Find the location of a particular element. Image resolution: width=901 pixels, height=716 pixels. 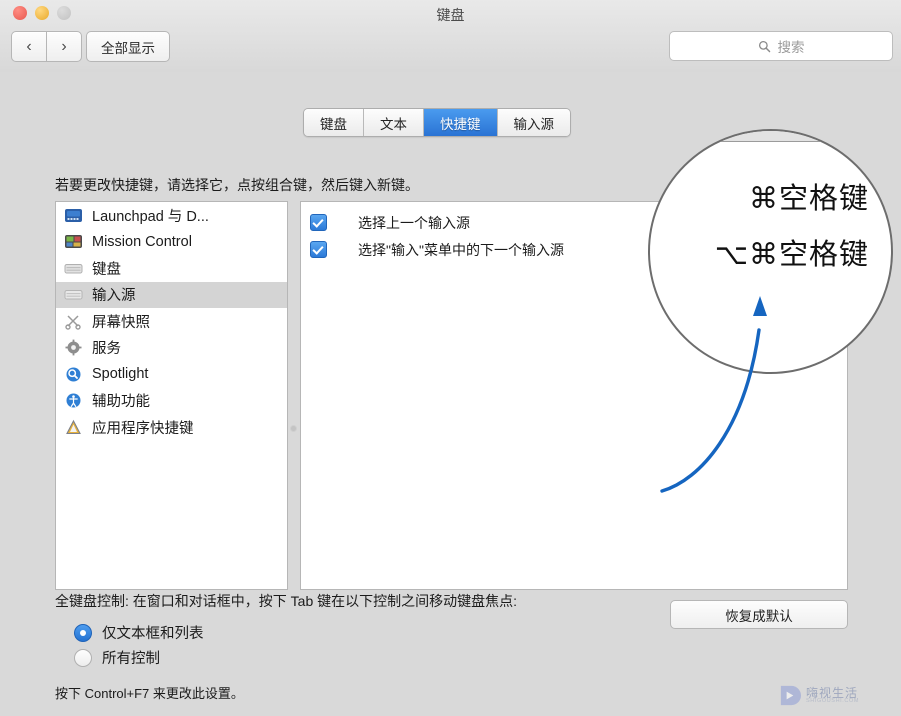

tab-text-label: 文本 is located at coordinates (393, 124).